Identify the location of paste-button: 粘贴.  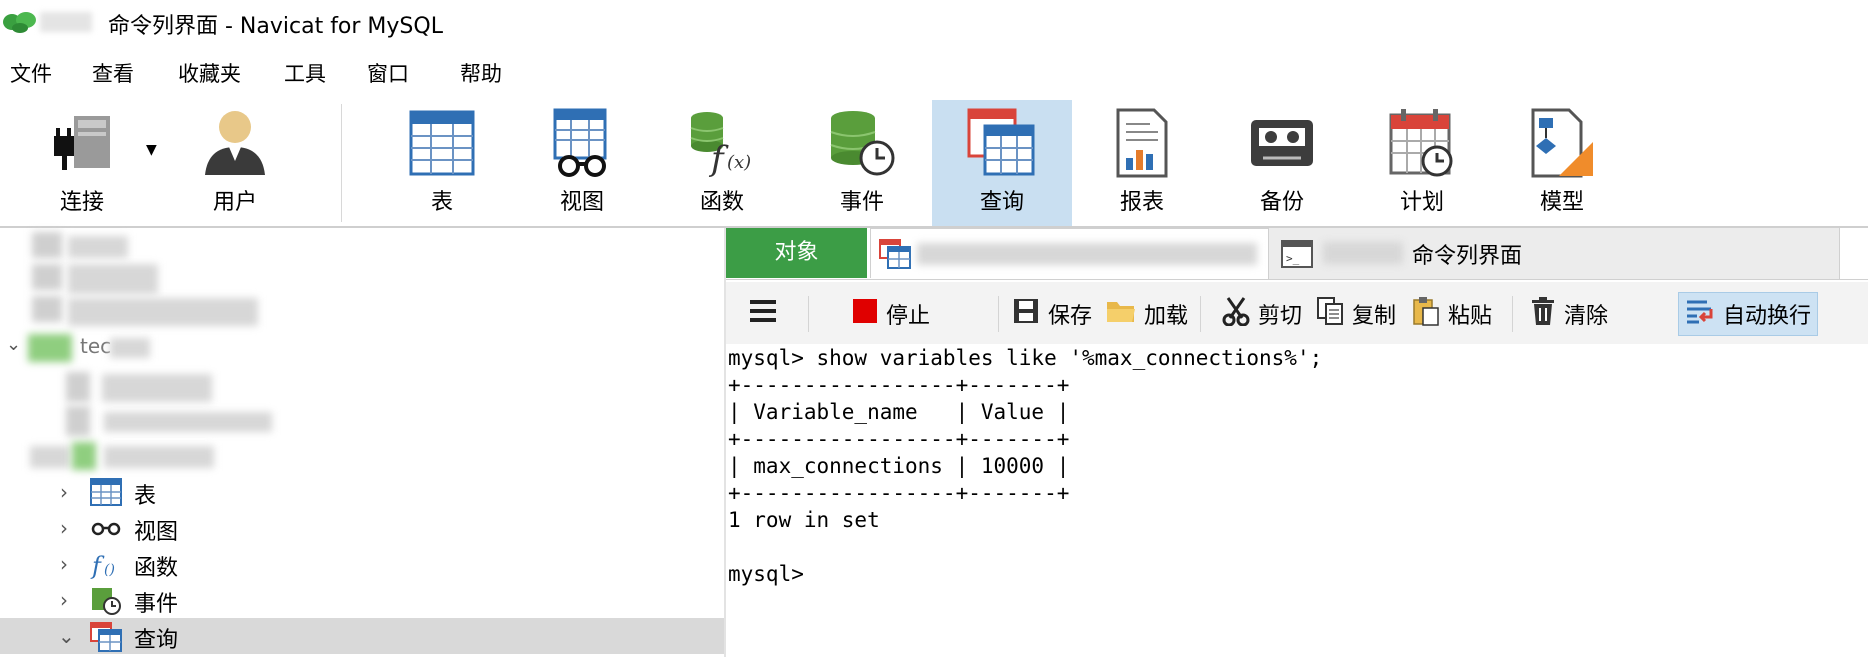
(1452, 314).